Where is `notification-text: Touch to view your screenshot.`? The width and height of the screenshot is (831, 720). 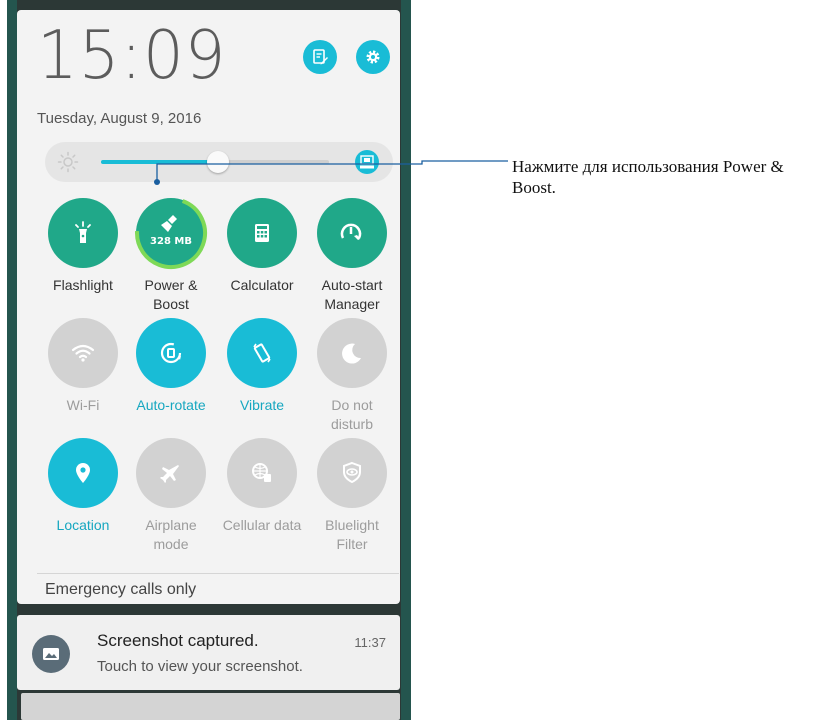
notification-text: Touch to view your screenshot. is located at coordinates (200, 666).